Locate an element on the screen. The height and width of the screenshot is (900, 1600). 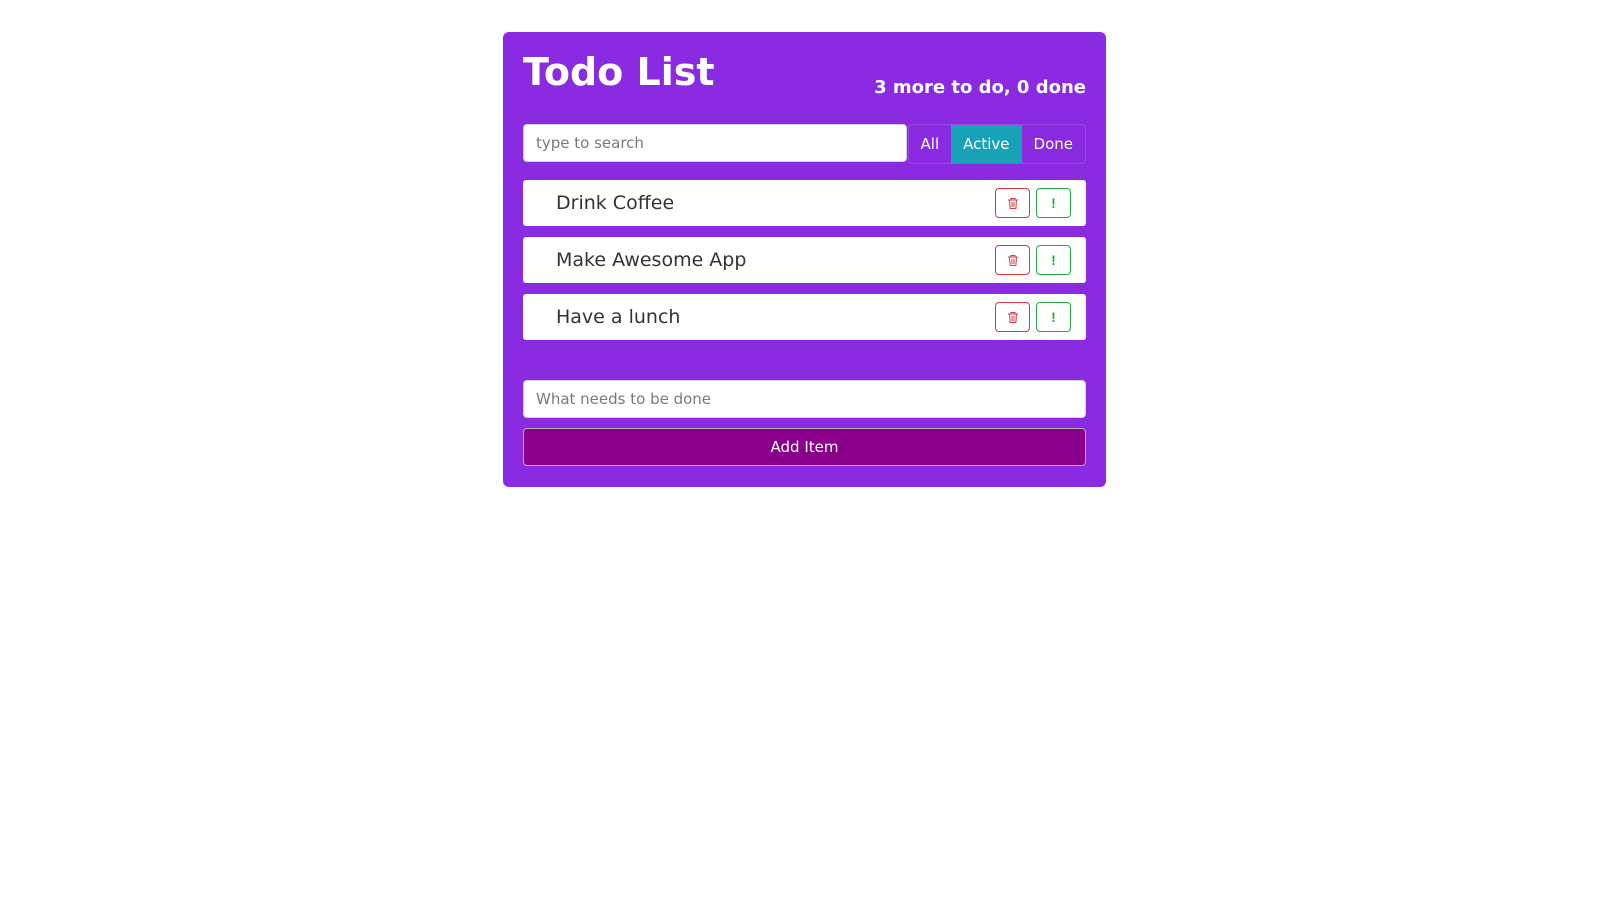
filter-done-button: Done is located at coordinates (1053, 144).